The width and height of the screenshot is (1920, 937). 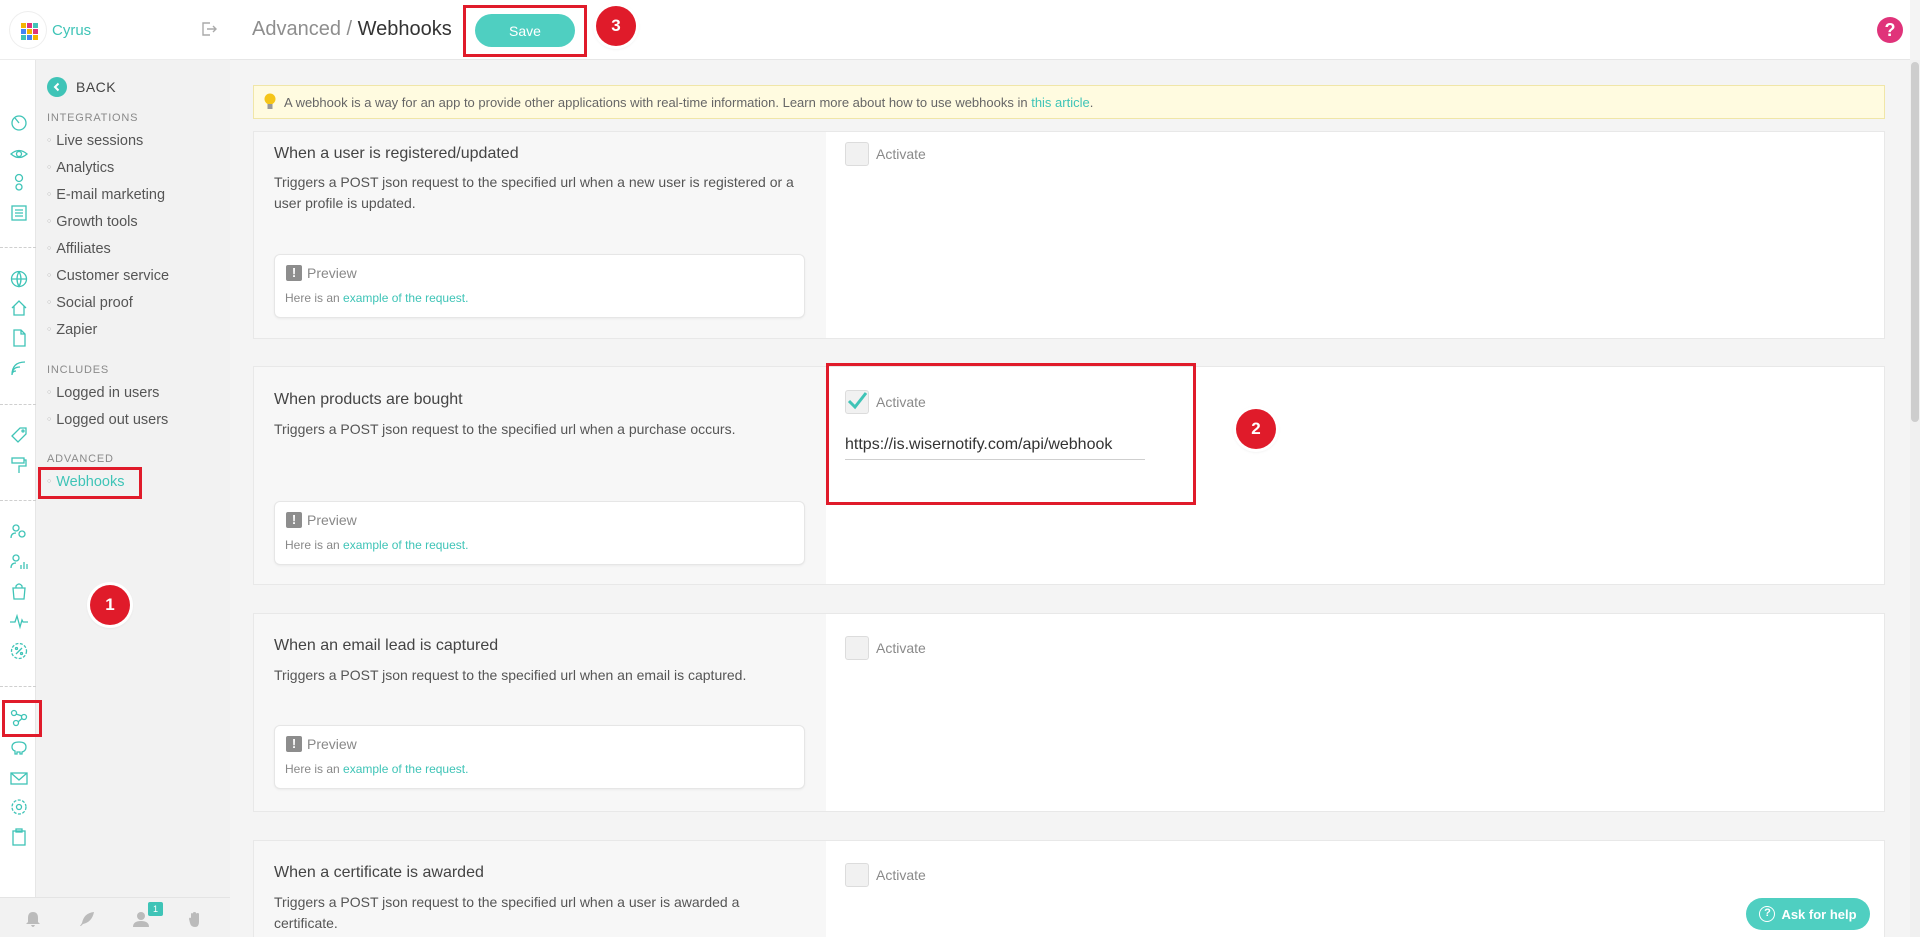 What do you see at coordinates (72, 30) in the screenshot?
I see `brand-name: Cyrus` at bounding box center [72, 30].